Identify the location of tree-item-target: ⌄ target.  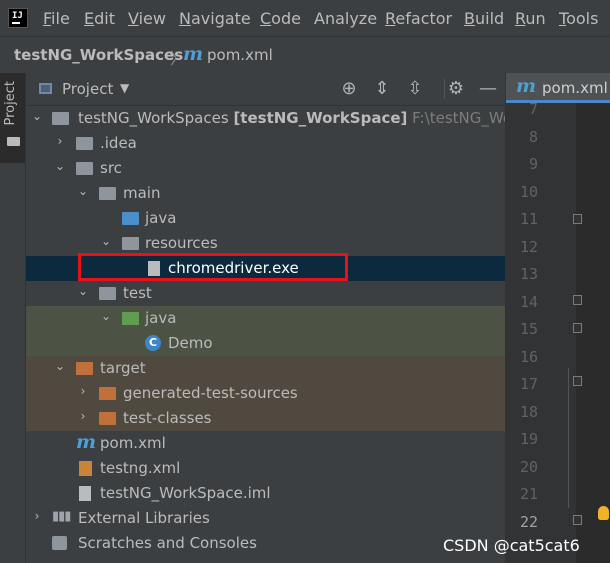
(265, 368).